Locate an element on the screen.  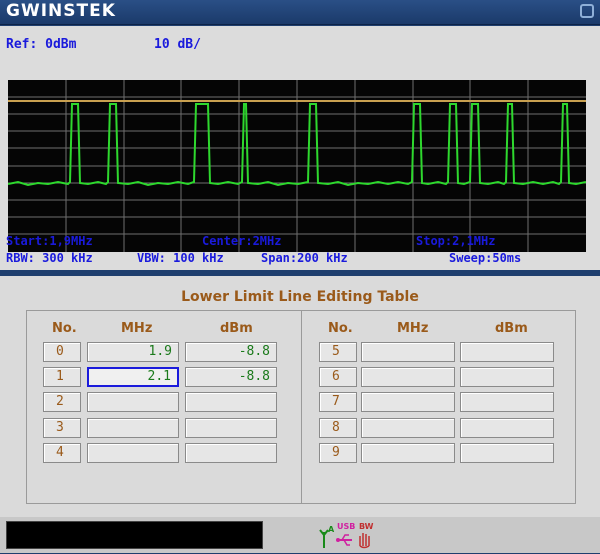
table-title: Lower Limit Line Editing Table is located at coordinates (300, 297).